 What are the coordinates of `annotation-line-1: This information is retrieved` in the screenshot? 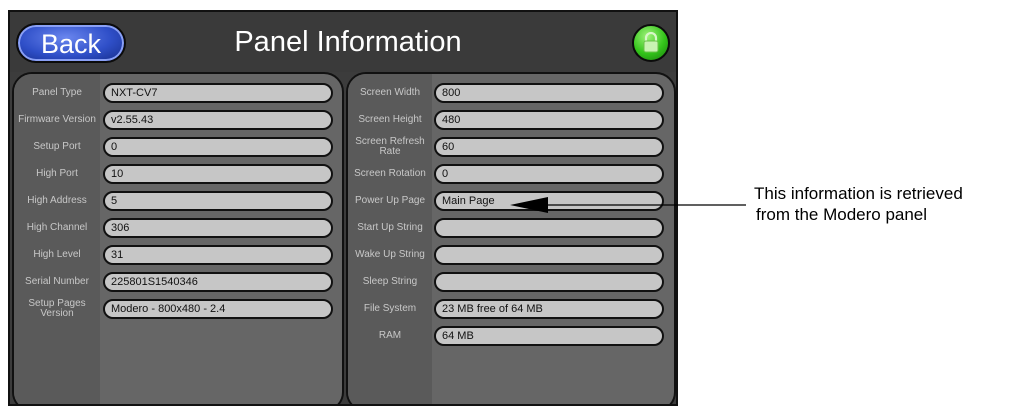 It's located at (858, 193).